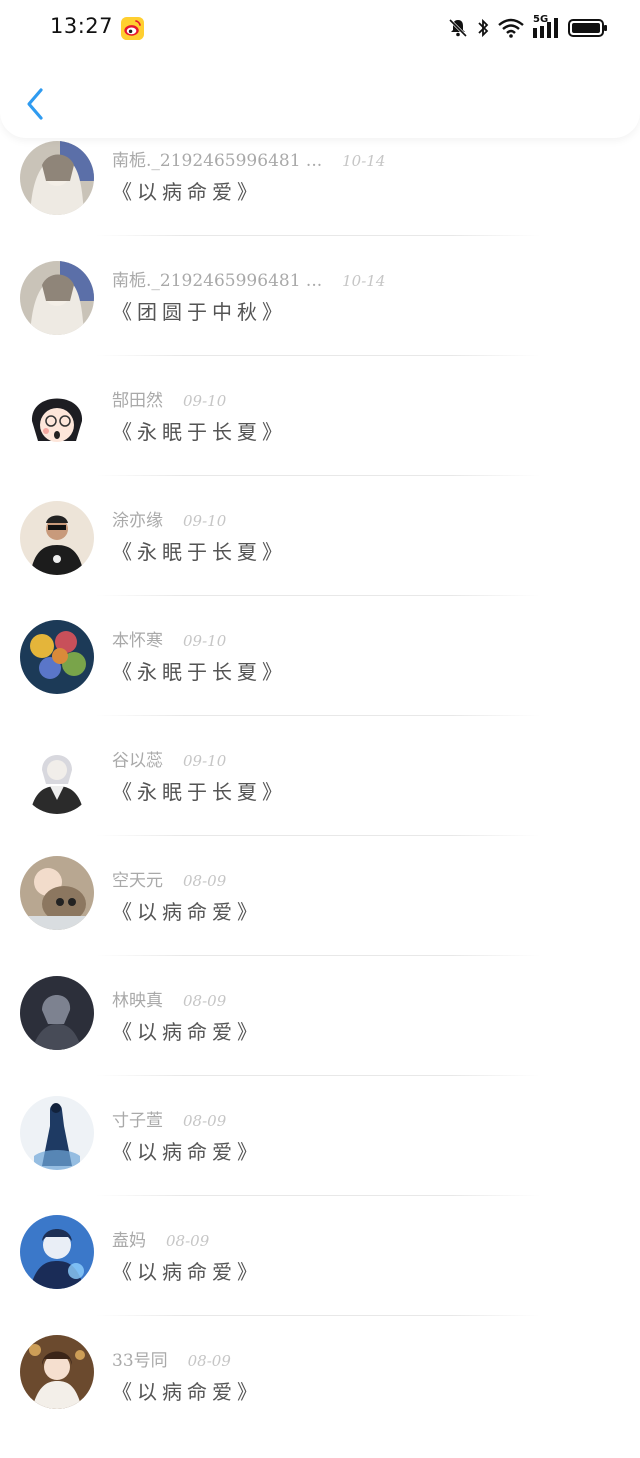 The image size is (640, 1458). Describe the element at coordinates (483, 28) in the screenshot. I see `bluetooth-icon` at that location.